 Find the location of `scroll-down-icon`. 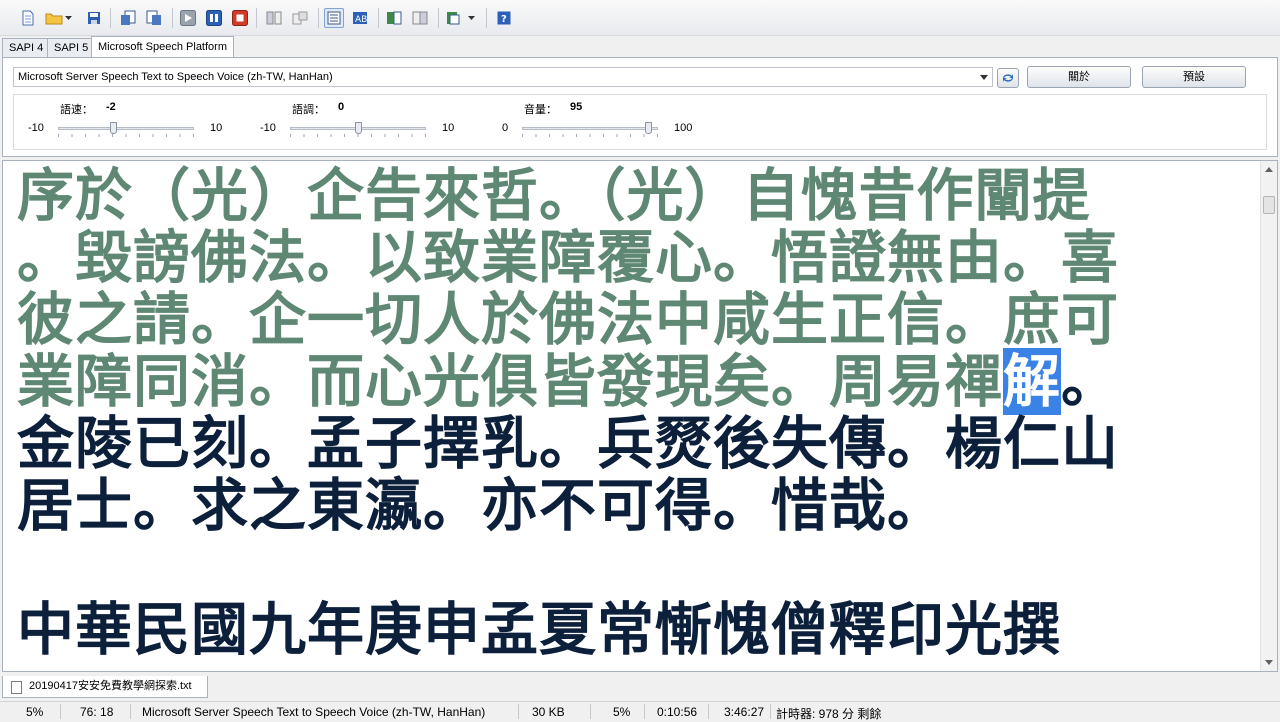

scroll-down-icon is located at coordinates (1269, 662).